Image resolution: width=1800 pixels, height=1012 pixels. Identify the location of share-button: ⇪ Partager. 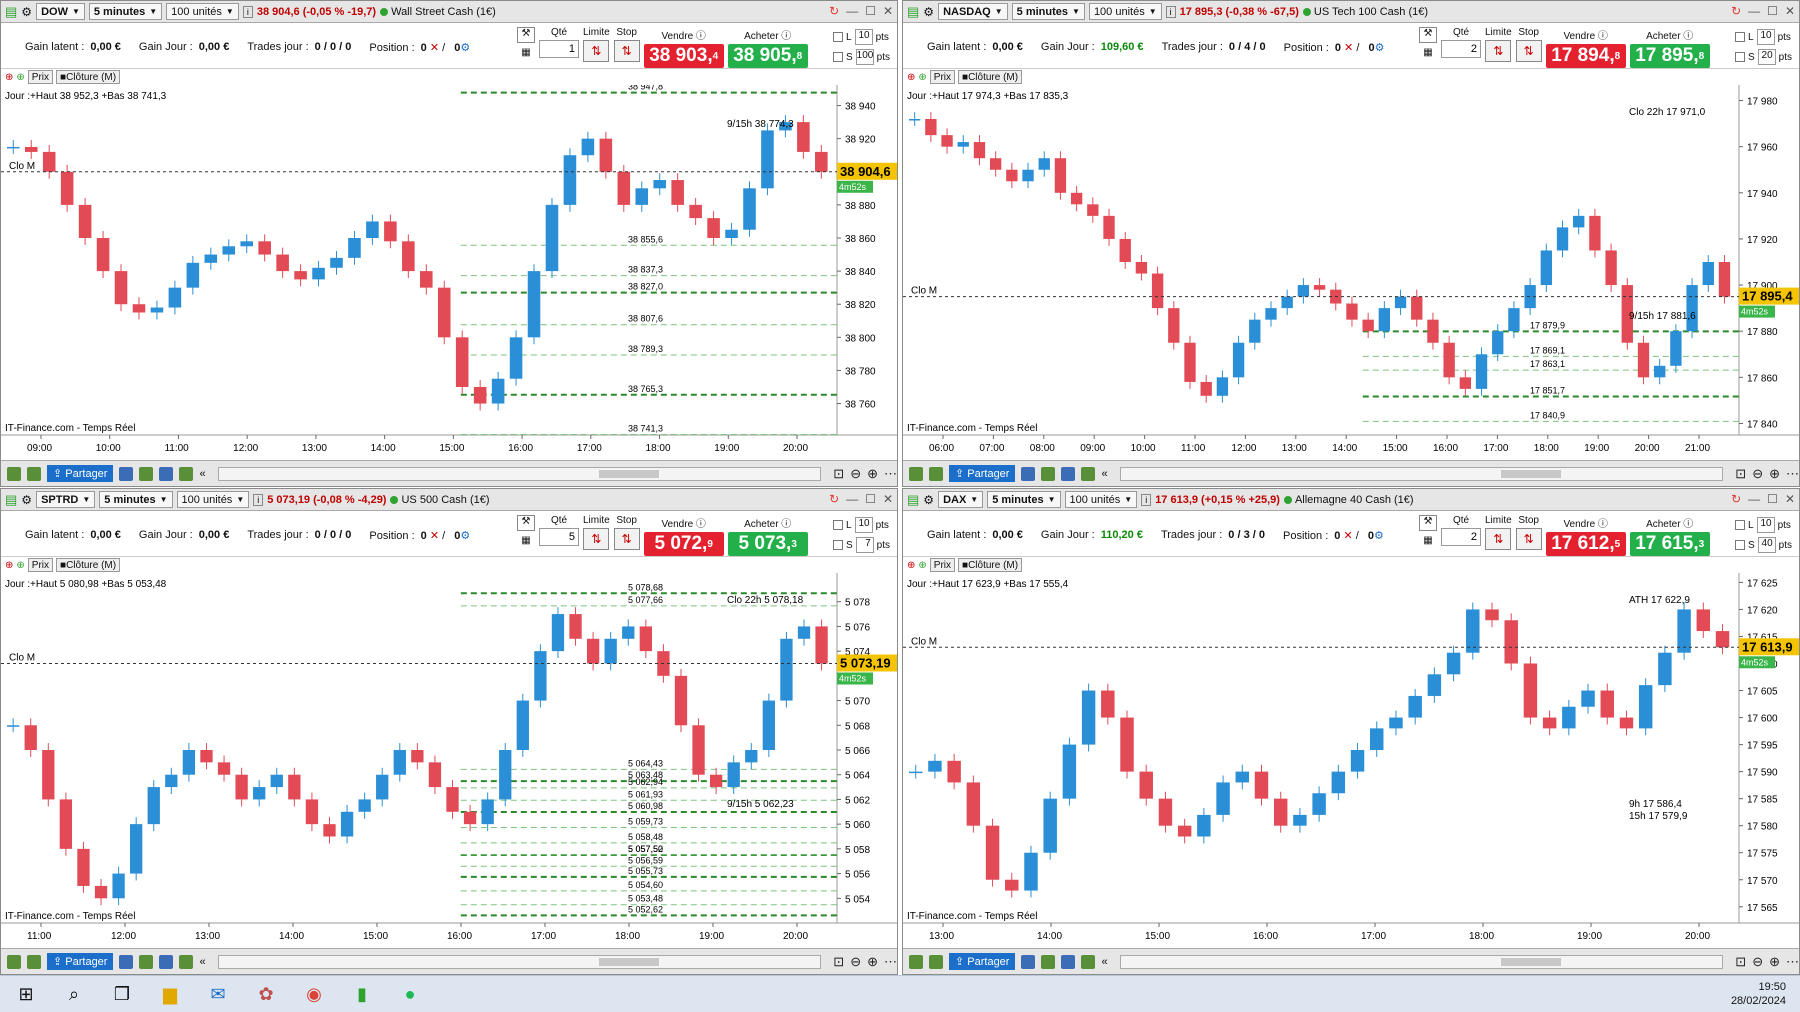
(80, 473).